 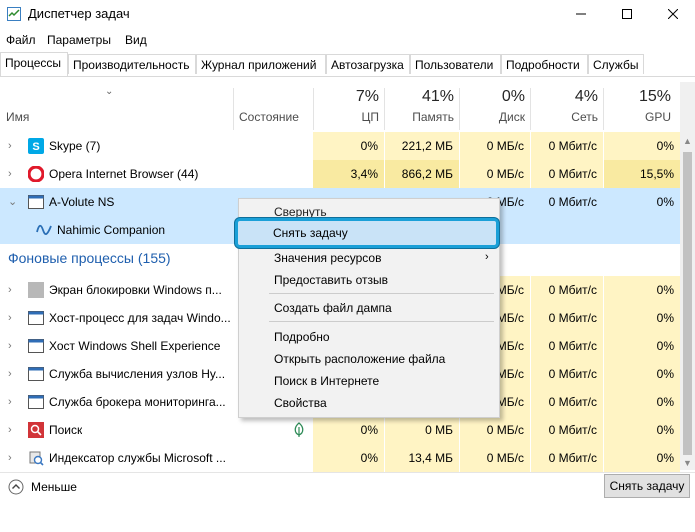 What do you see at coordinates (233, 109) in the screenshot?
I see `header-divider` at bounding box center [233, 109].